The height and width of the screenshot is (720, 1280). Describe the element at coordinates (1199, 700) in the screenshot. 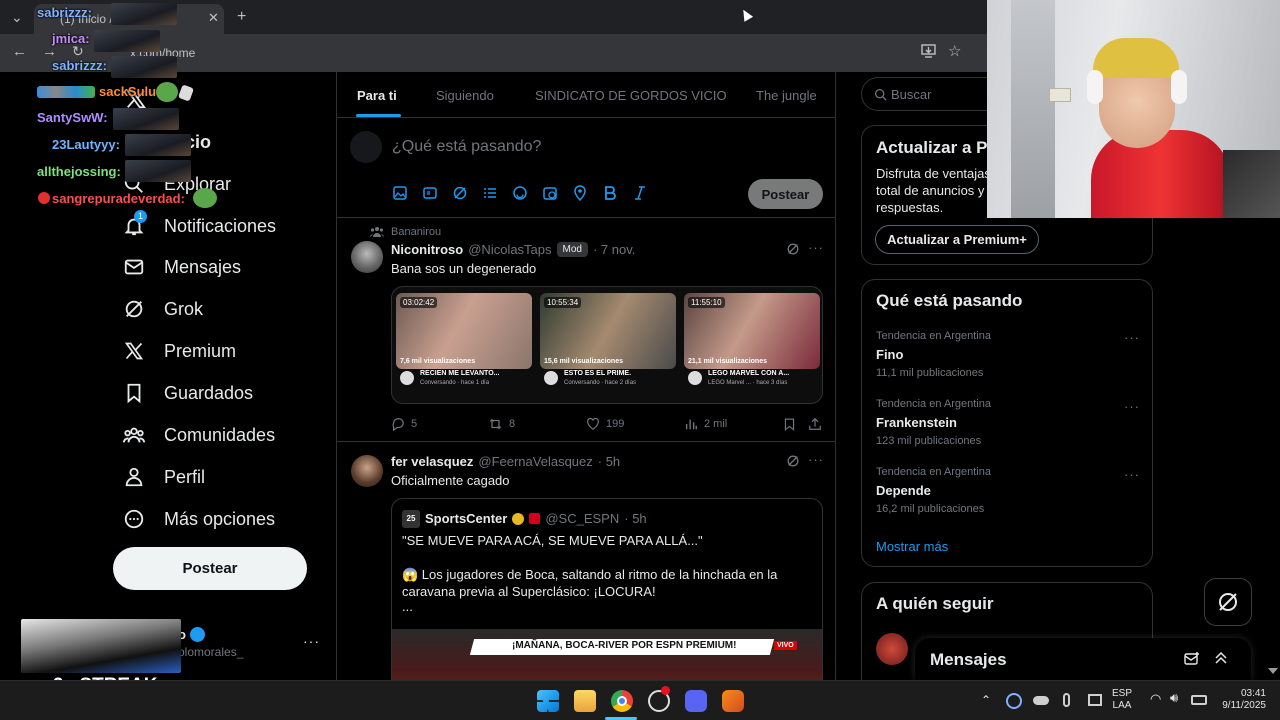

I see `battery-icon` at that location.